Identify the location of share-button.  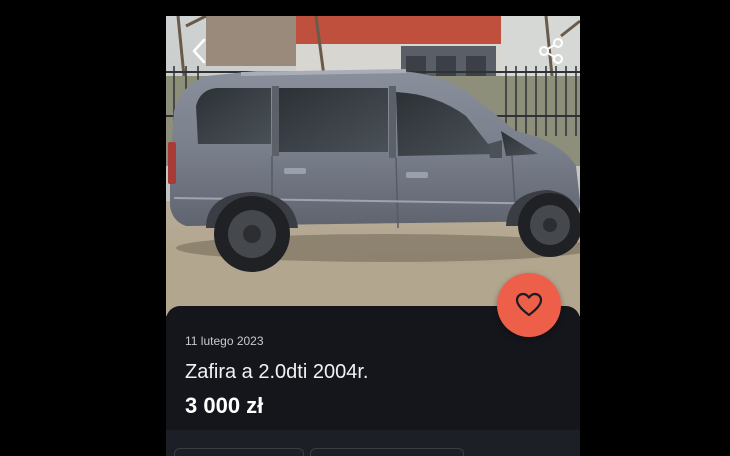
(551, 51).